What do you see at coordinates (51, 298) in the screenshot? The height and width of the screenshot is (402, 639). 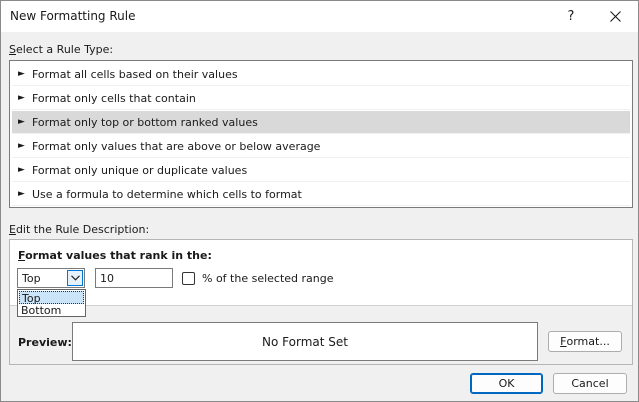 I see `dropdown-option-top: Top` at bounding box center [51, 298].